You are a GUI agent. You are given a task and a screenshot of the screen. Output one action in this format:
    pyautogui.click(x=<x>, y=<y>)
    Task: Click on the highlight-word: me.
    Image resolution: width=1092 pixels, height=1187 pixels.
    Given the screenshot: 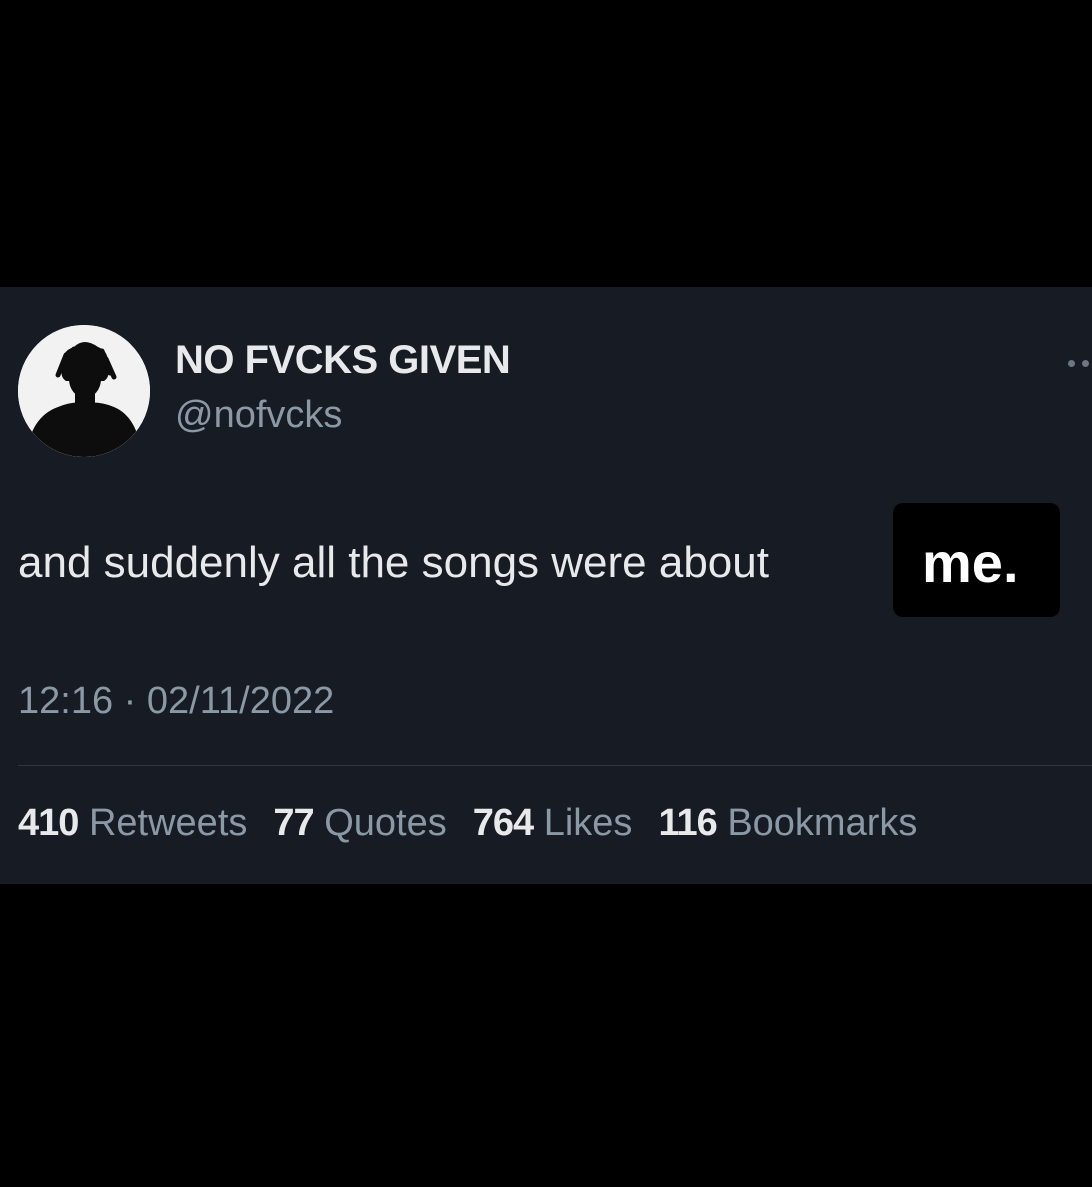 What is the action you would take?
    pyautogui.click(x=970, y=562)
    